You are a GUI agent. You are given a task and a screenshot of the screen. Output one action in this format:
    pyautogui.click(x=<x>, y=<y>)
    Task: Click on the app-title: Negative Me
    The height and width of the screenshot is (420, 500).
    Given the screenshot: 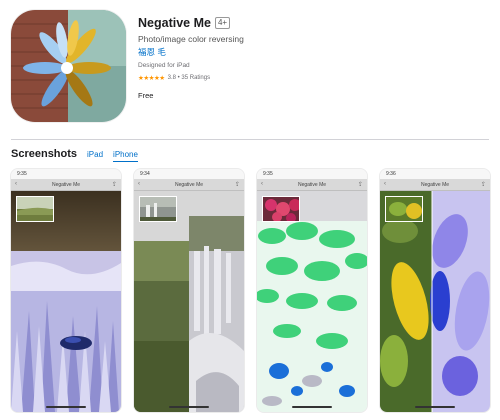 What is the action you would take?
    pyautogui.click(x=174, y=23)
    